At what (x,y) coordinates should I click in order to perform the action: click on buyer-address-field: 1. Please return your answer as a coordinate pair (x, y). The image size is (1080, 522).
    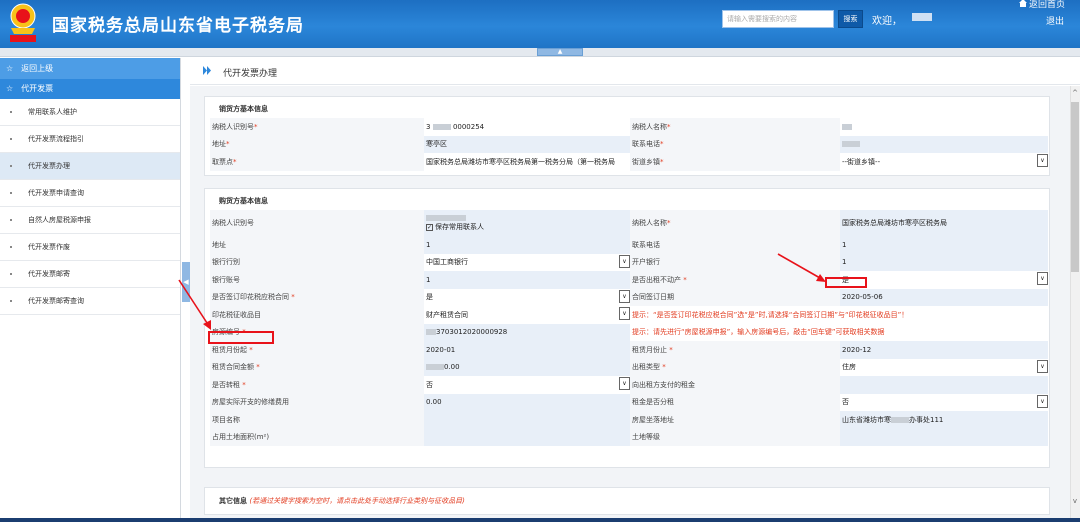
    Looking at the image, I should click on (527, 245).